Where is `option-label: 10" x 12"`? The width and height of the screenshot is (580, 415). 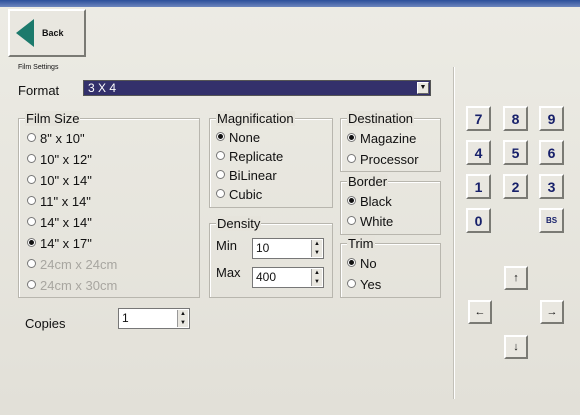 option-label: 10" x 12" is located at coordinates (66, 159).